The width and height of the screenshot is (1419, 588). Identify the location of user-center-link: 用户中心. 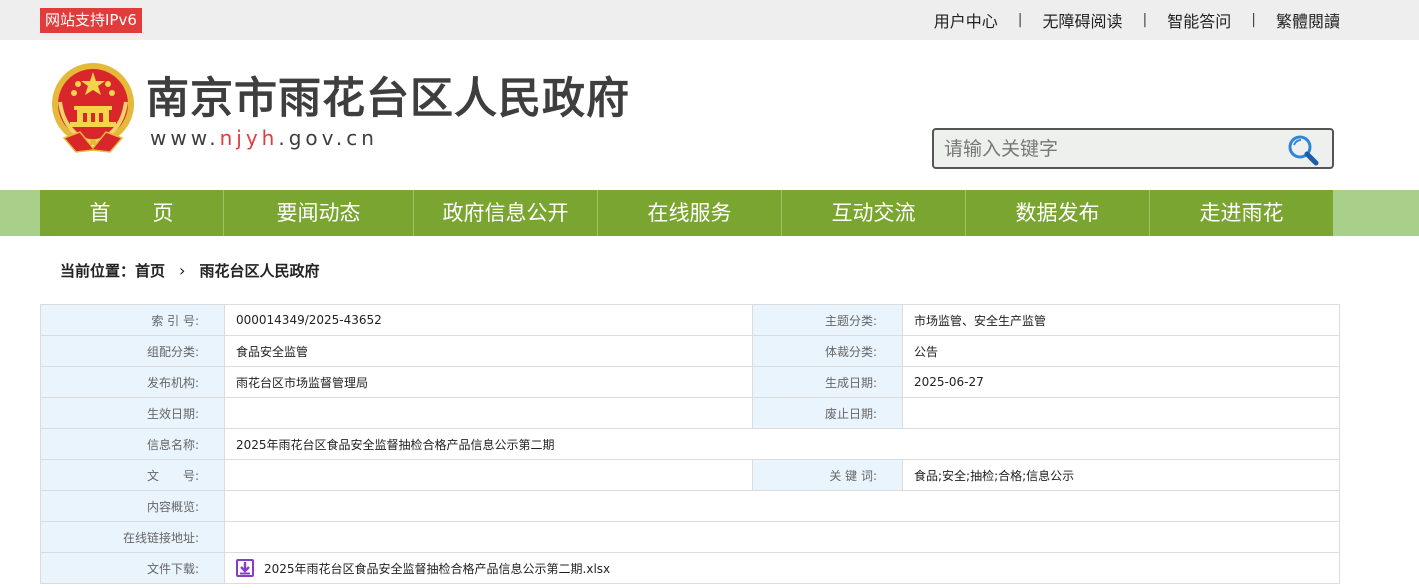
(966, 20).